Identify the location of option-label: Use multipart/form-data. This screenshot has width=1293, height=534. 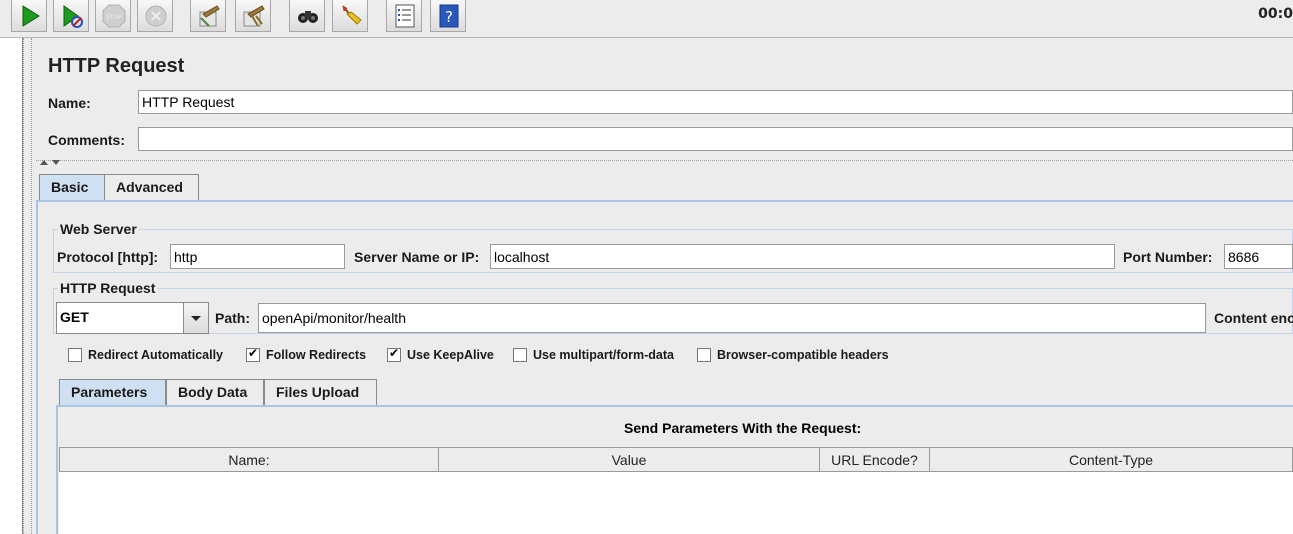
(603, 355).